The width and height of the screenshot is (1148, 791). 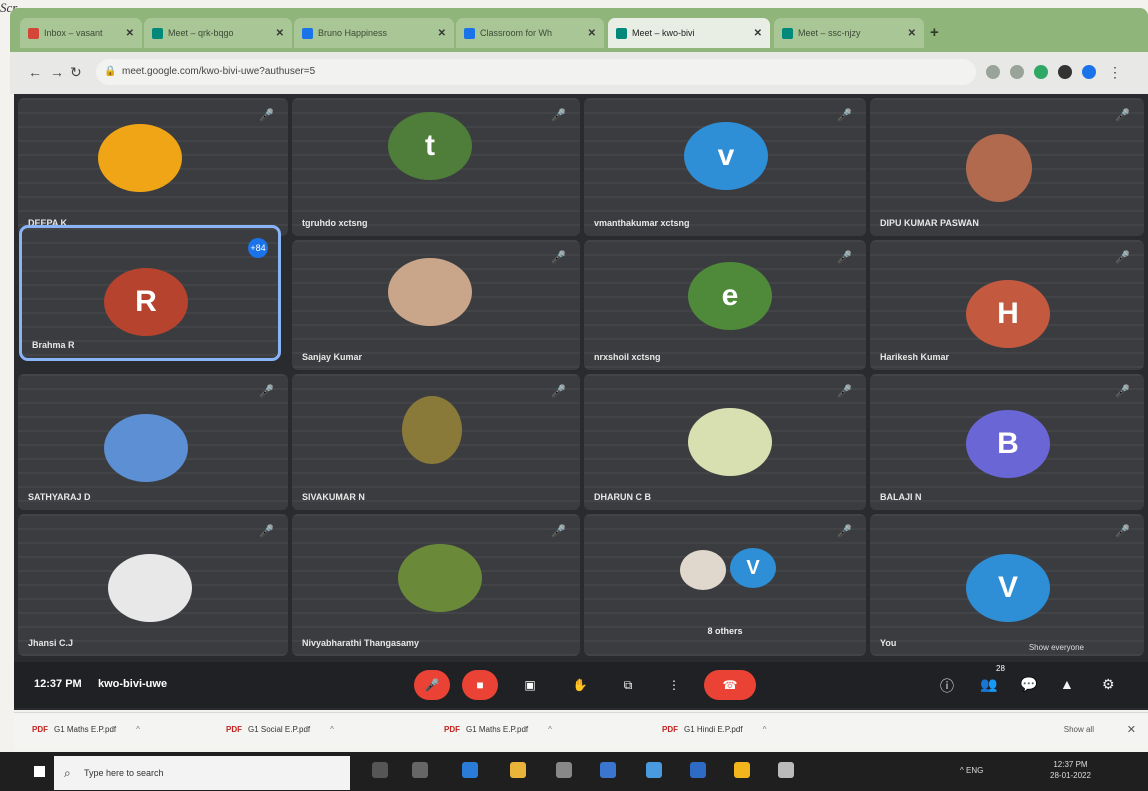 I want to click on edge-icon, so click(x=470, y=770).